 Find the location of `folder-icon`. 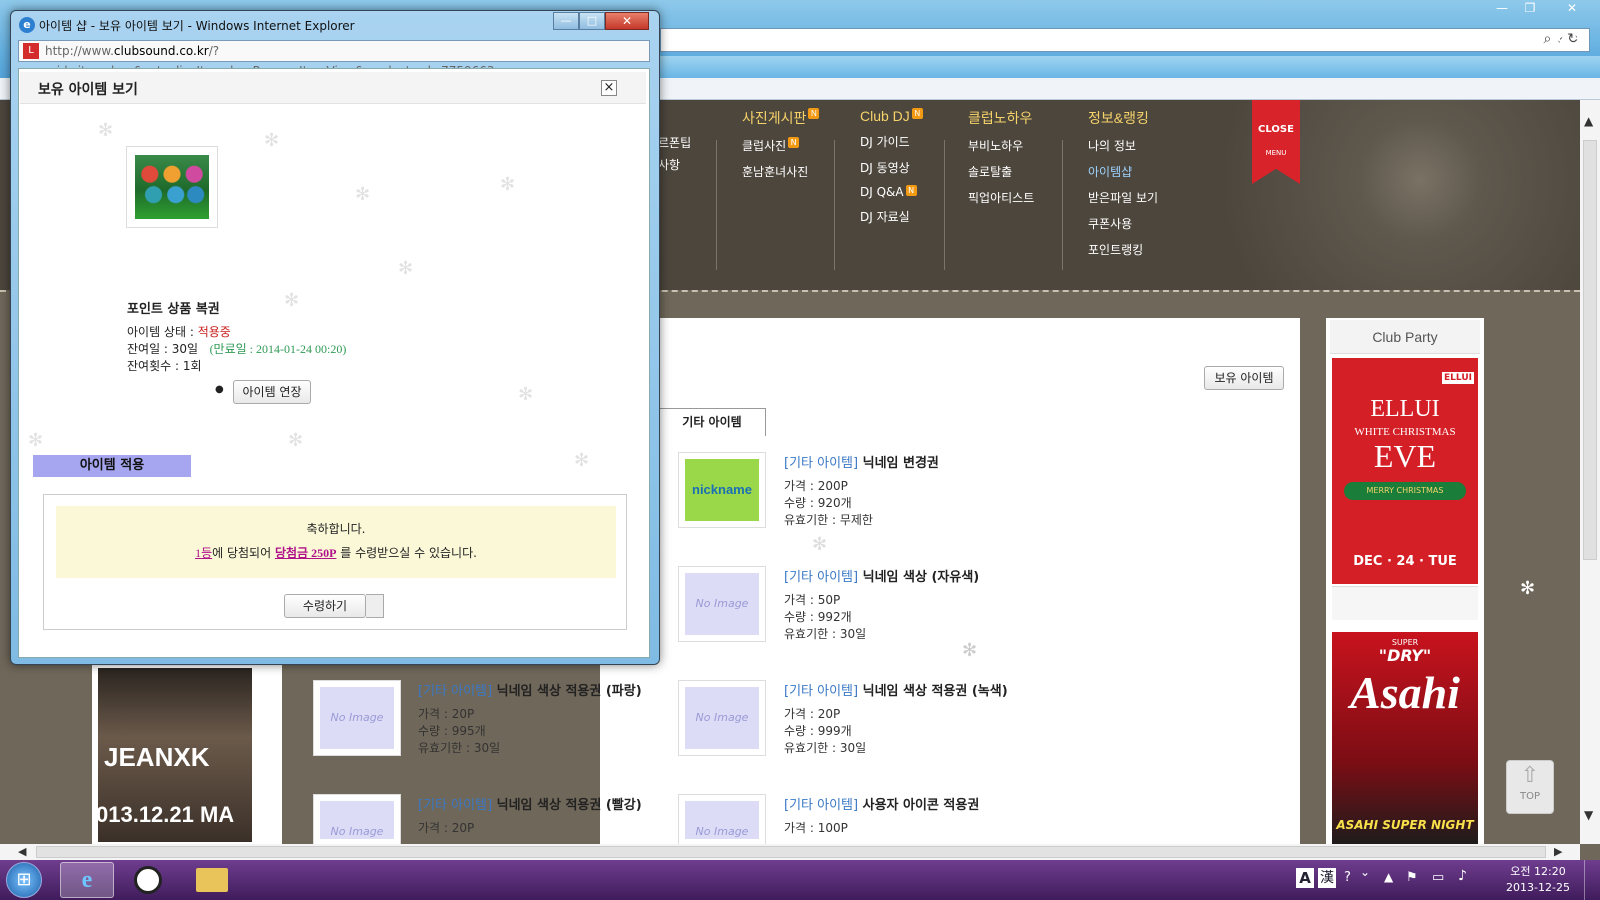

folder-icon is located at coordinates (212, 880).